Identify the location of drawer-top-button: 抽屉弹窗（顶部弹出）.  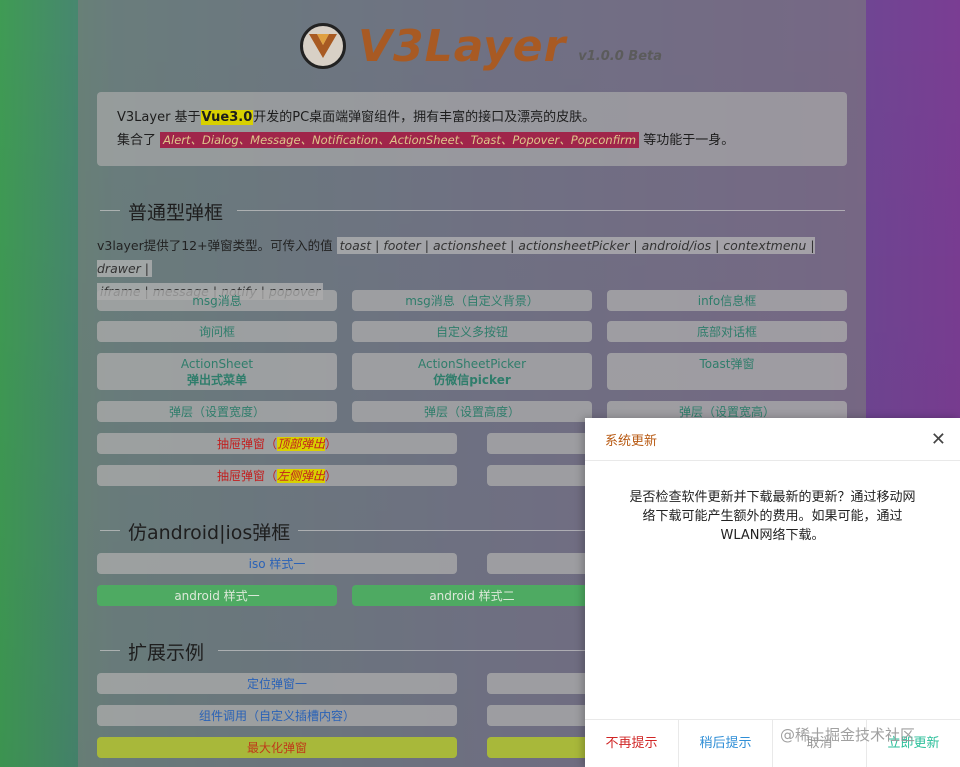
(277, 443).